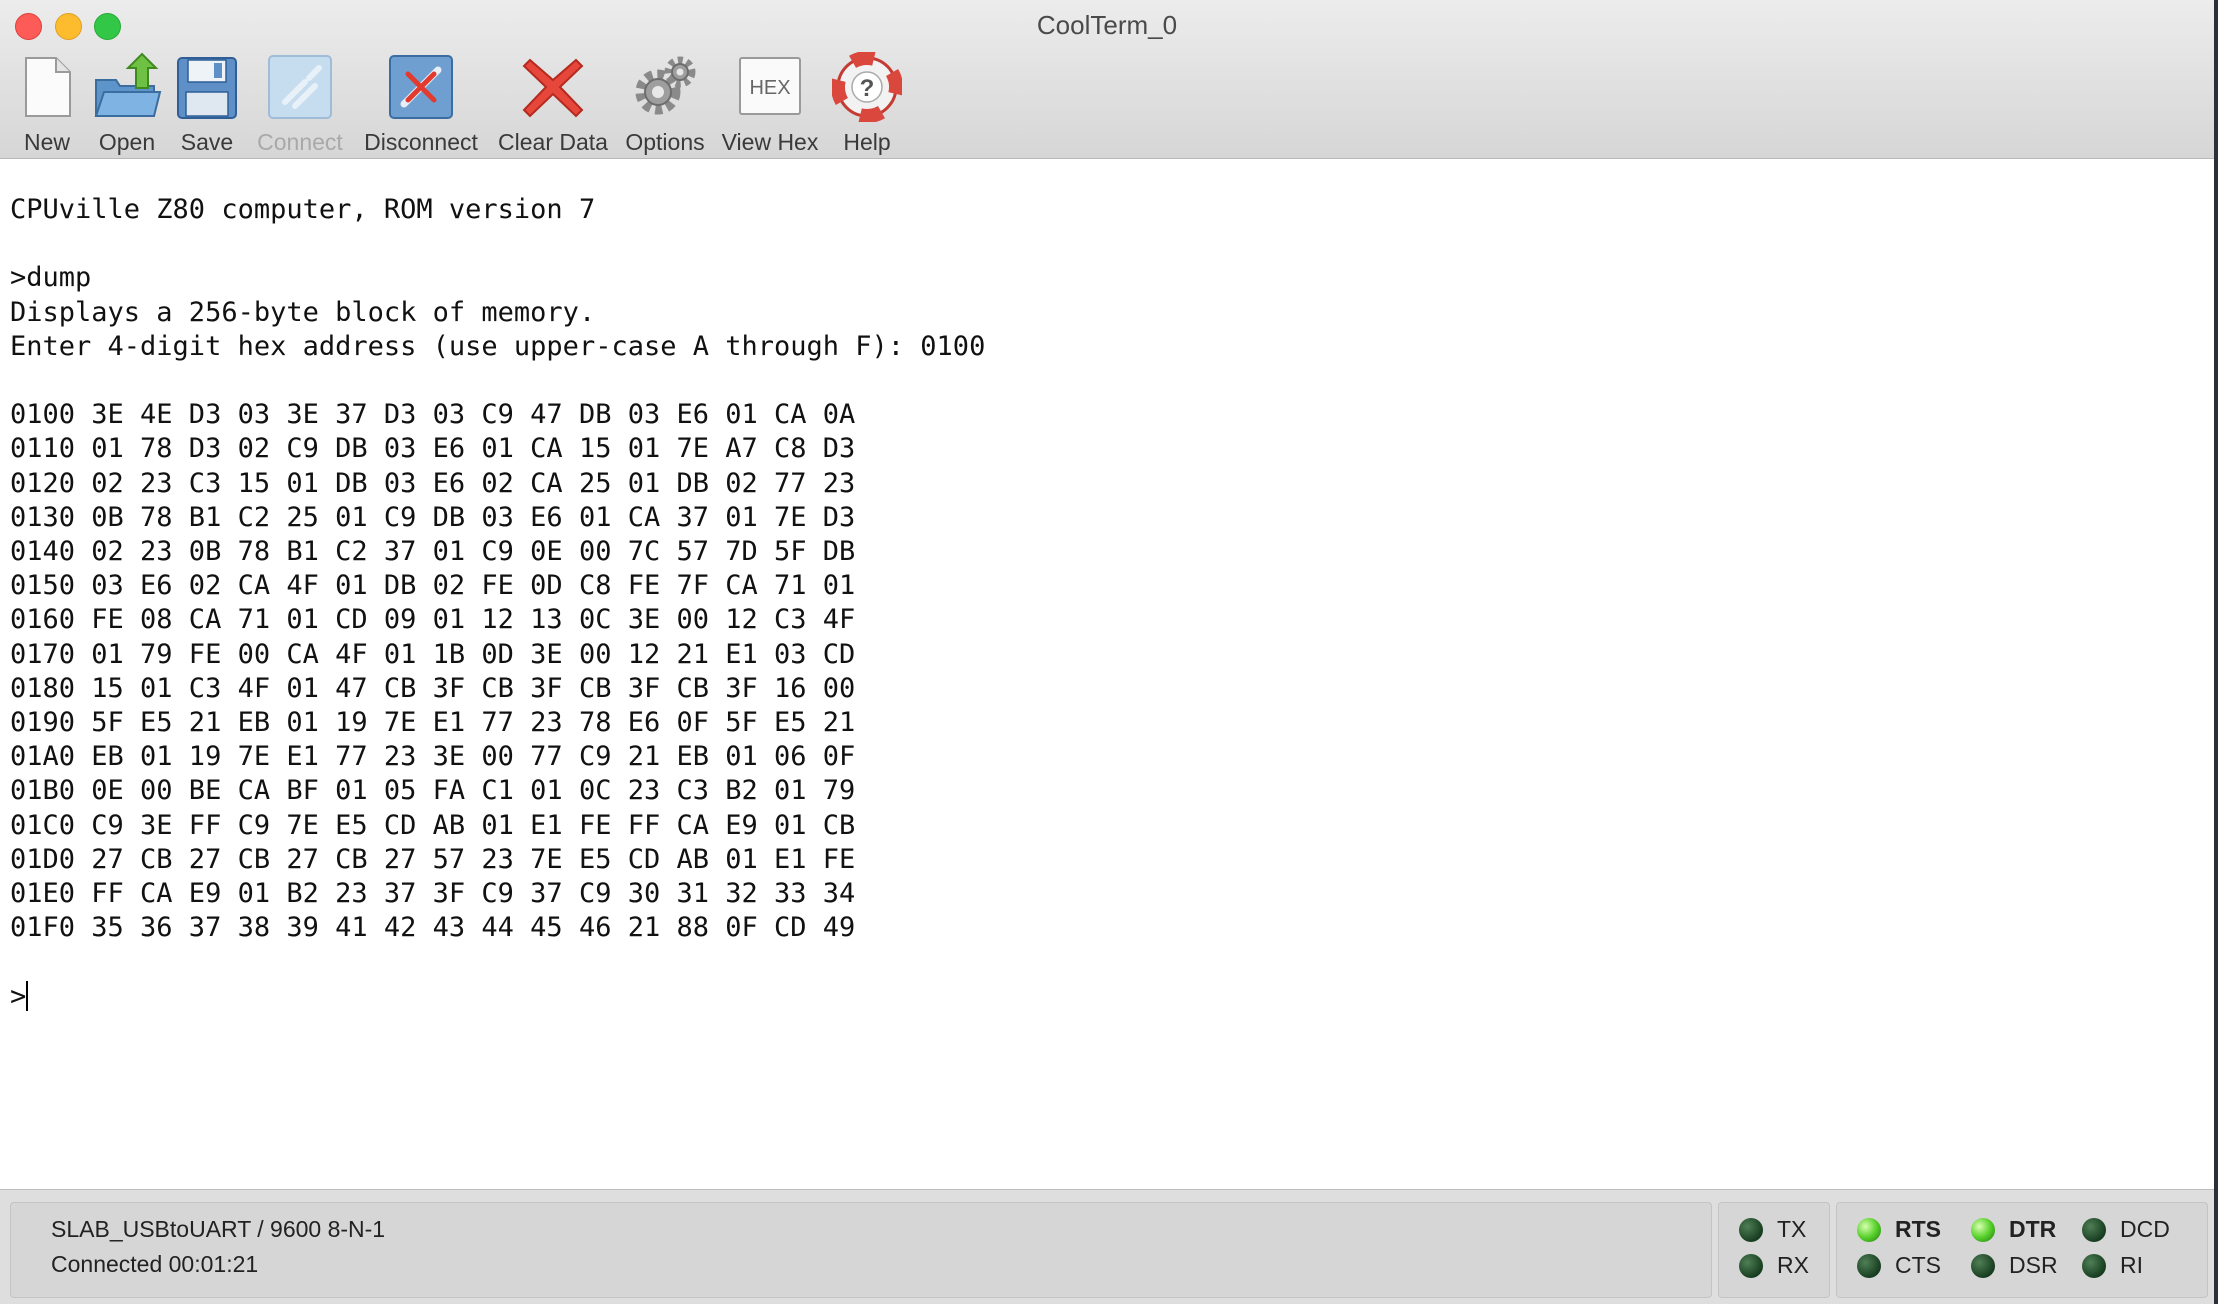 The height and width of the screenshot is (1304, 2218). I want to click on save-button: Save, so click(207, 104).